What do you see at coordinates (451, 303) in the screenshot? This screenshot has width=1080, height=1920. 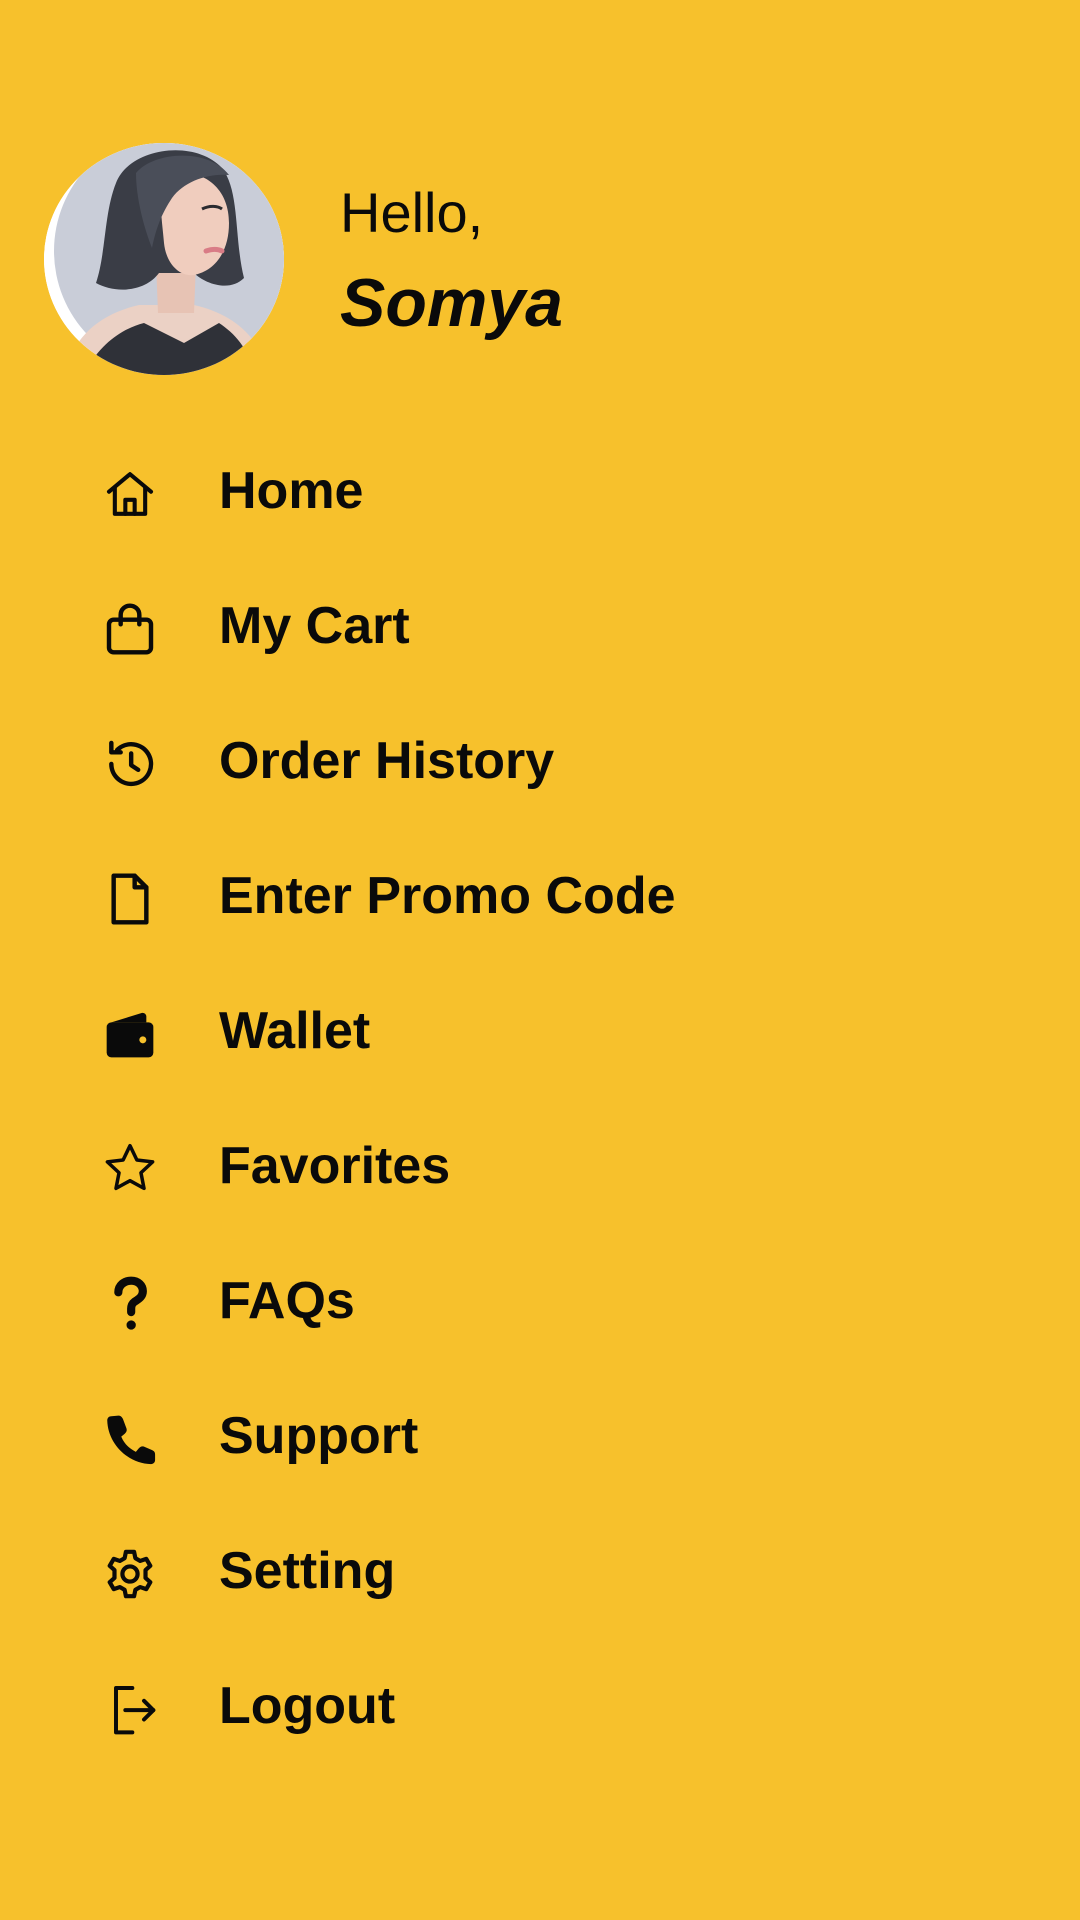 I see `user-name: Somya` at bounding box center [451, 303].